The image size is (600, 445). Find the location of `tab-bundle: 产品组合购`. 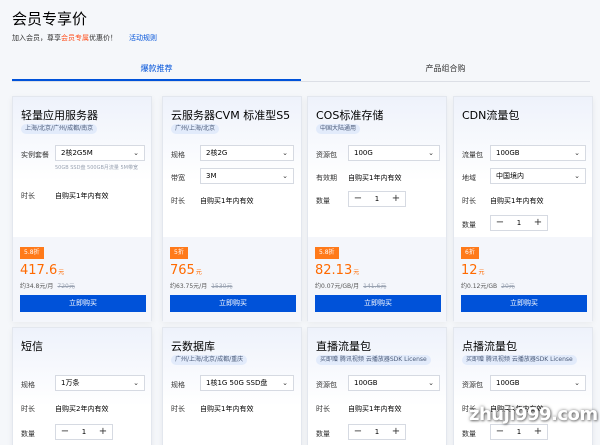

tab-bundle: 产品组合购 is located at coordinates (445, 70).